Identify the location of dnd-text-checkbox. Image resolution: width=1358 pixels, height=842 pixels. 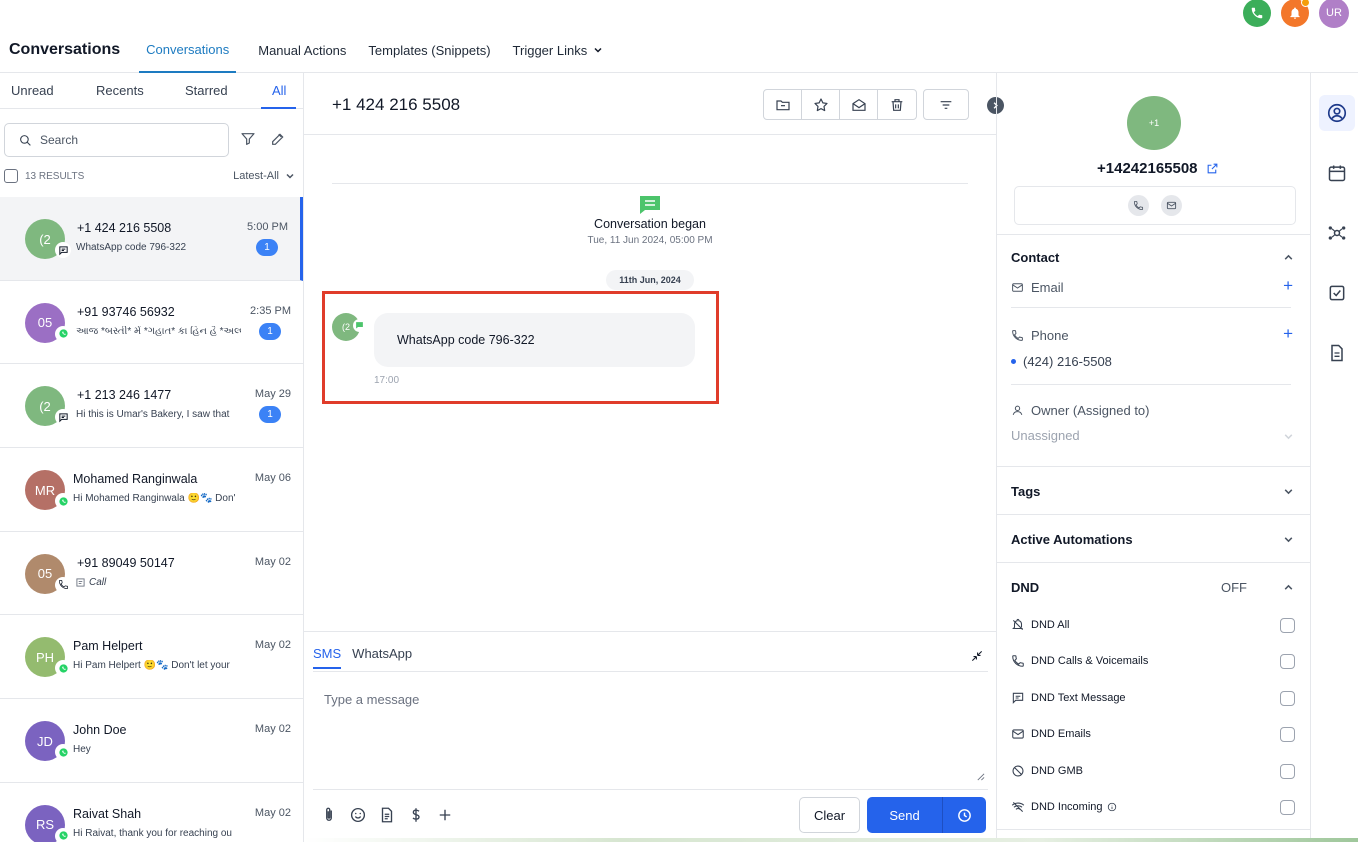
(1287, 698).